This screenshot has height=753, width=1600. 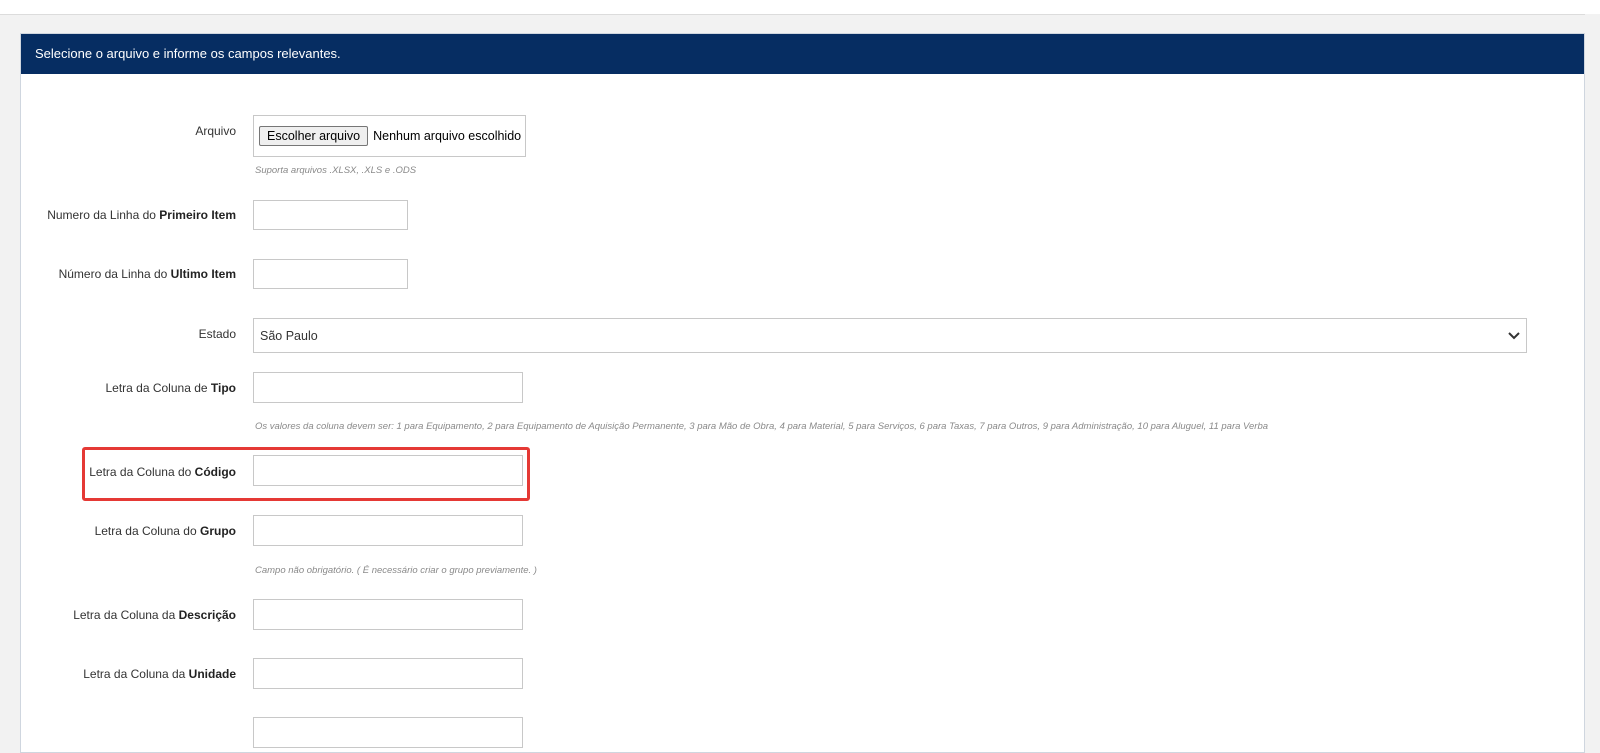 What do you see at coordinates (330, 274) in the screenshot?
I see `ultimo-item-input` at bounding box center [330, 274].